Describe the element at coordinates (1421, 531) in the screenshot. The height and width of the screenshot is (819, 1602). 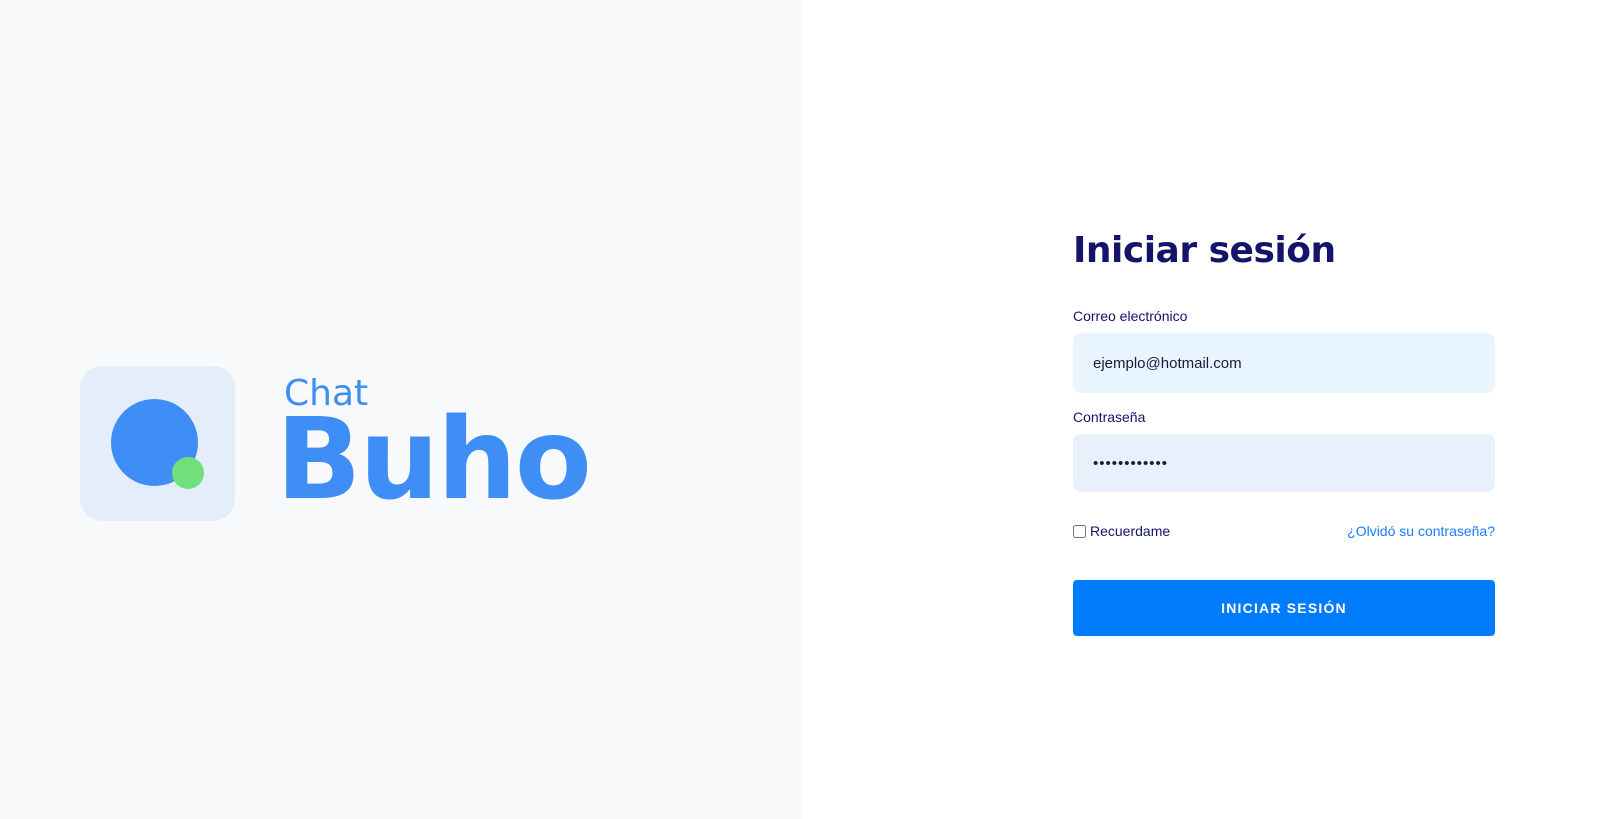
I see `forgot-password-link: ¿Olvidó su contraseña?` at that location.